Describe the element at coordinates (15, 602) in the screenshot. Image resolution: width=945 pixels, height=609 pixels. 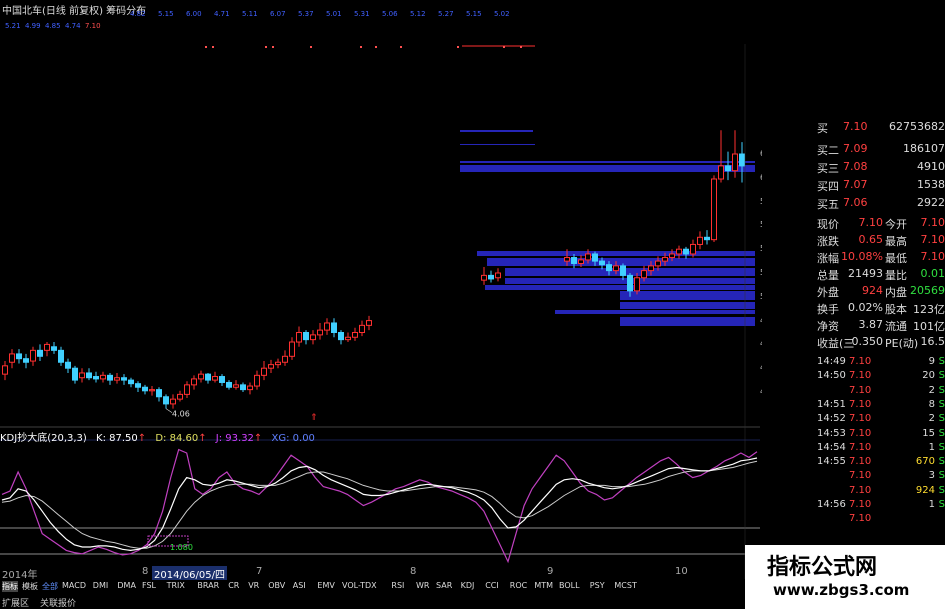
I see `extension-area-tab: 扩展区` at that location.